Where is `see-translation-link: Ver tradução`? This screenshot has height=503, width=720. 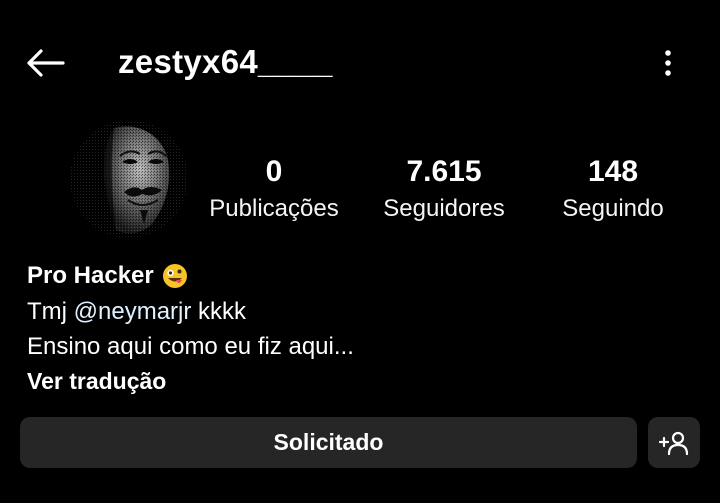
see-translation-link: Ver tradução is located at coordinates (357, 381).